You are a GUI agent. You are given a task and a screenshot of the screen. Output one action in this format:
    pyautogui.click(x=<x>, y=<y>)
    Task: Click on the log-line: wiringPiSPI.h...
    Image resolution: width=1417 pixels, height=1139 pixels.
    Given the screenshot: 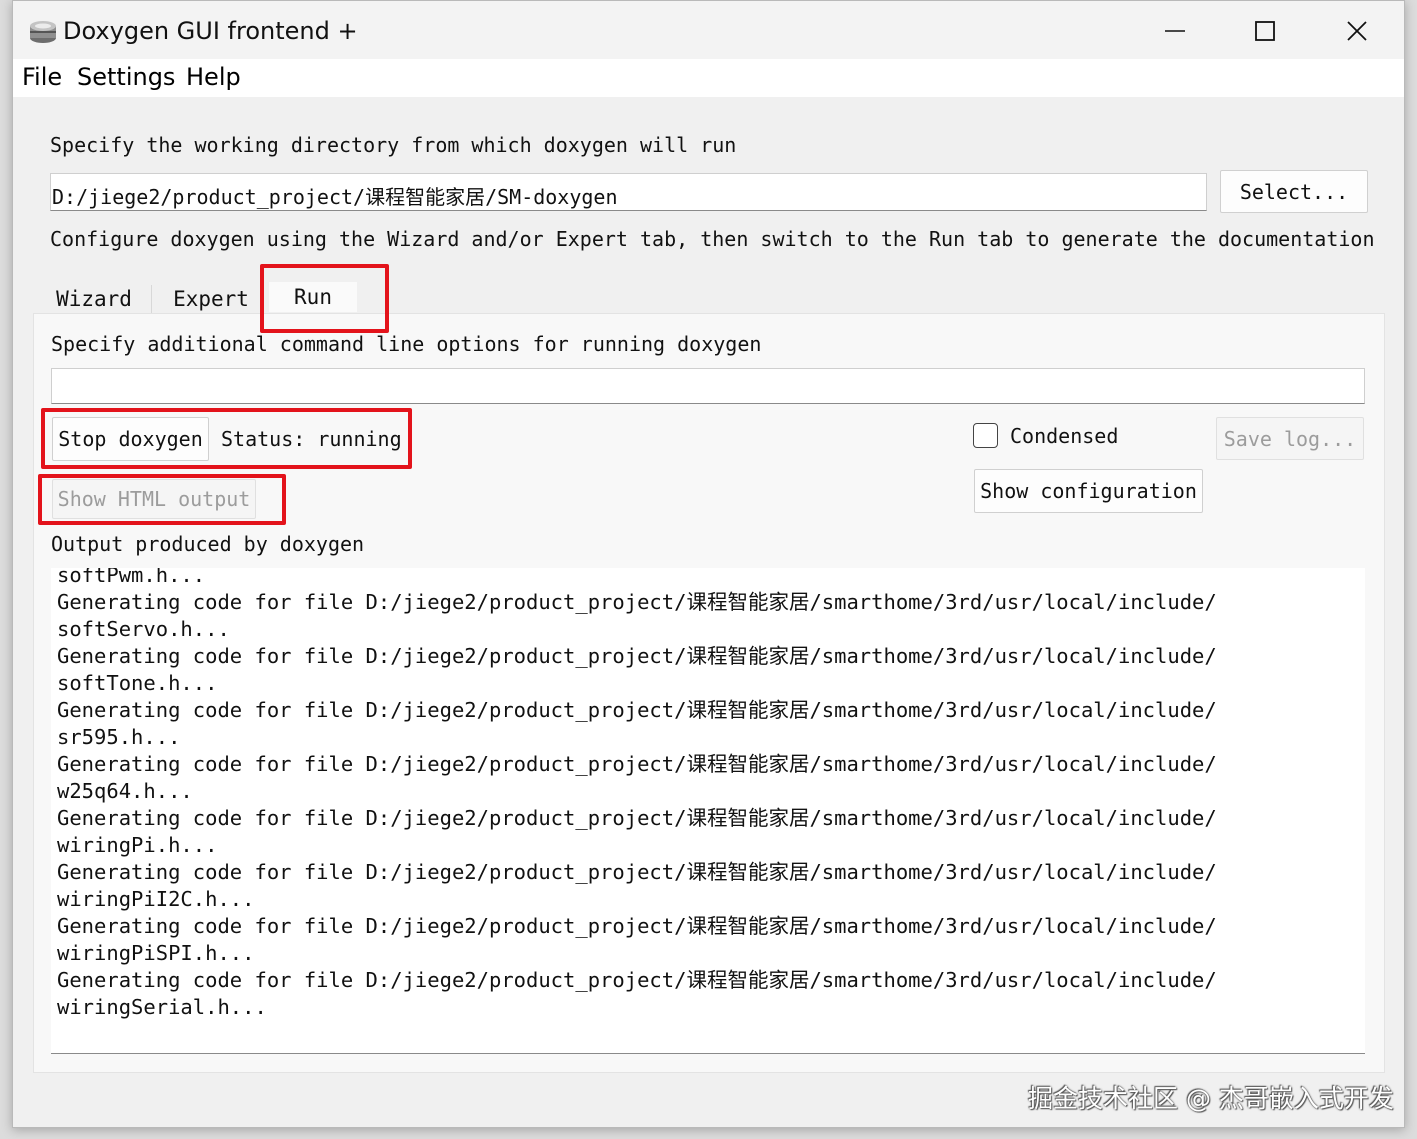 What is the action you would take?
    pyautogui.click(x=156, y=953)
    